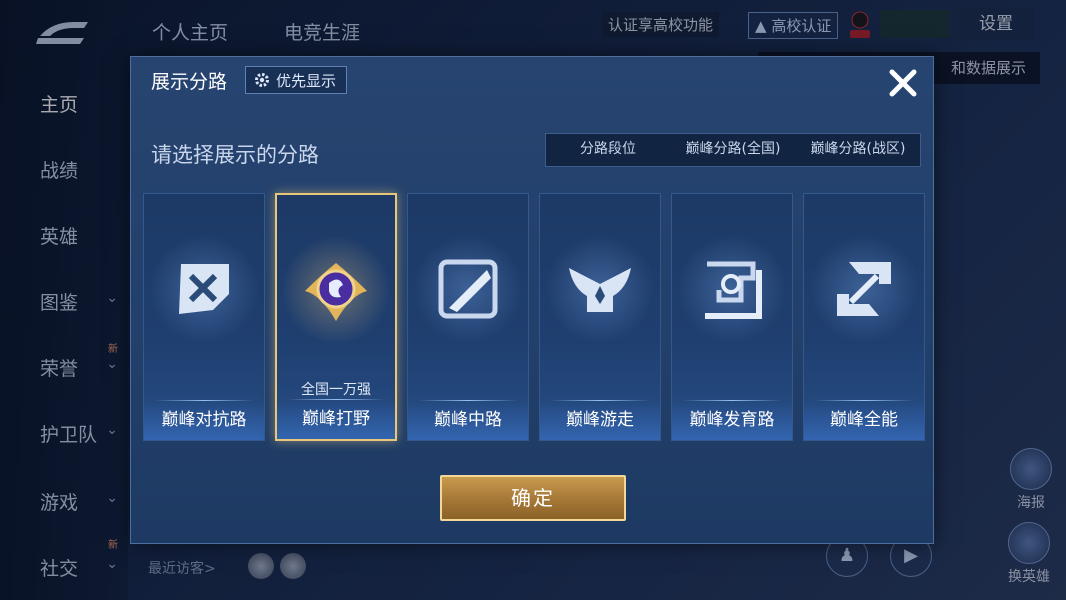  Describe the element at coordinates (600, 317) in the screenshot. I see `lane-card-roam: 巅峰游走` at that location.